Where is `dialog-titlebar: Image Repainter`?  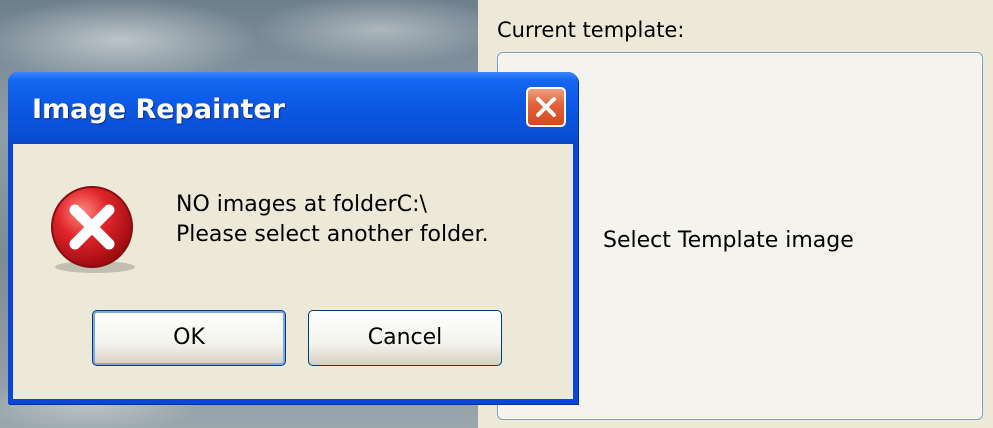
dialog-titlebar: Image Repainter is located at coordinates (293, 108).